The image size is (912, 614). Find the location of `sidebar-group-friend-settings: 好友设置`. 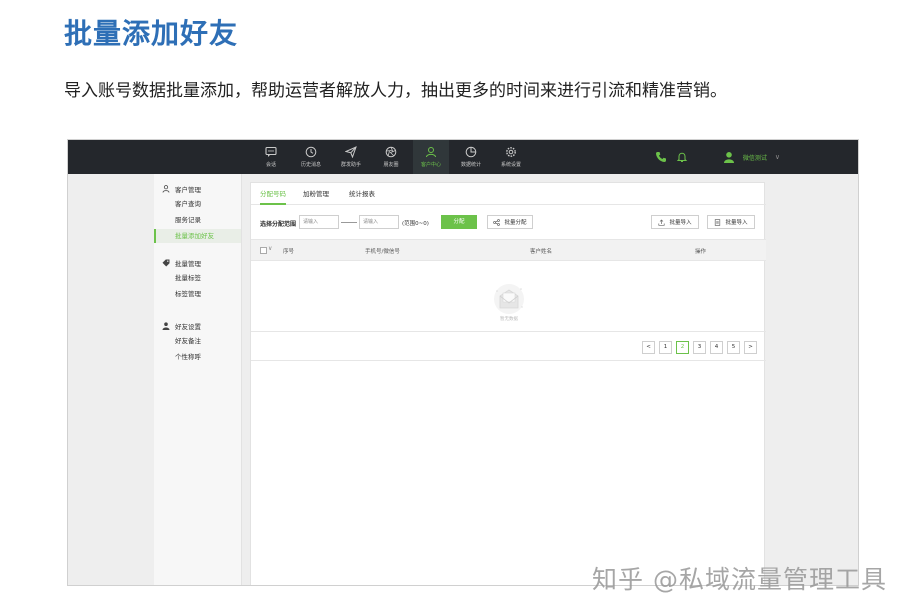

sidebar-group-friend-settings: 好友设置 is located at coordinates (181, 326).